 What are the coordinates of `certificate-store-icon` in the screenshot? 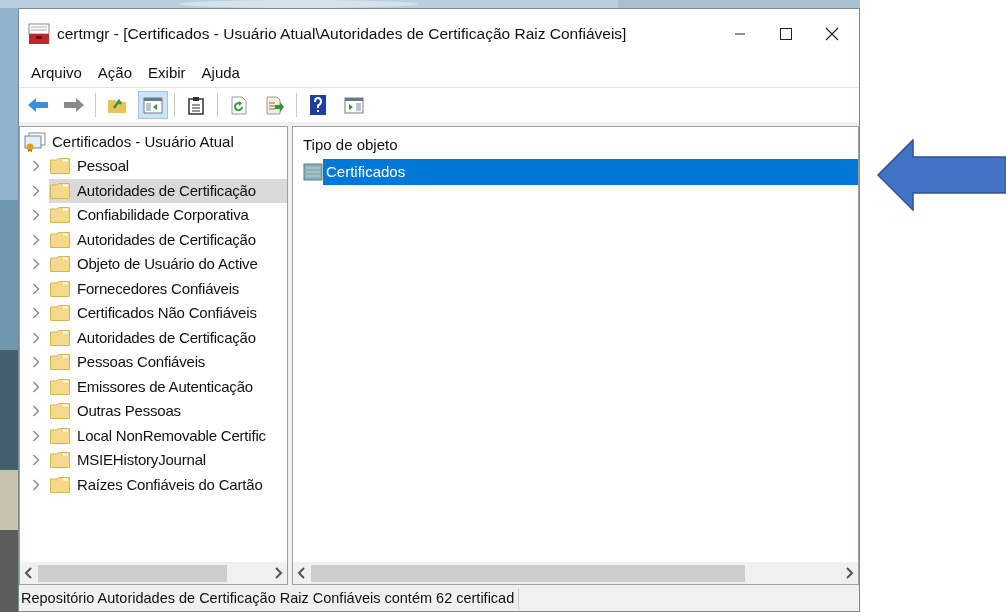 It's located at (35, 142).